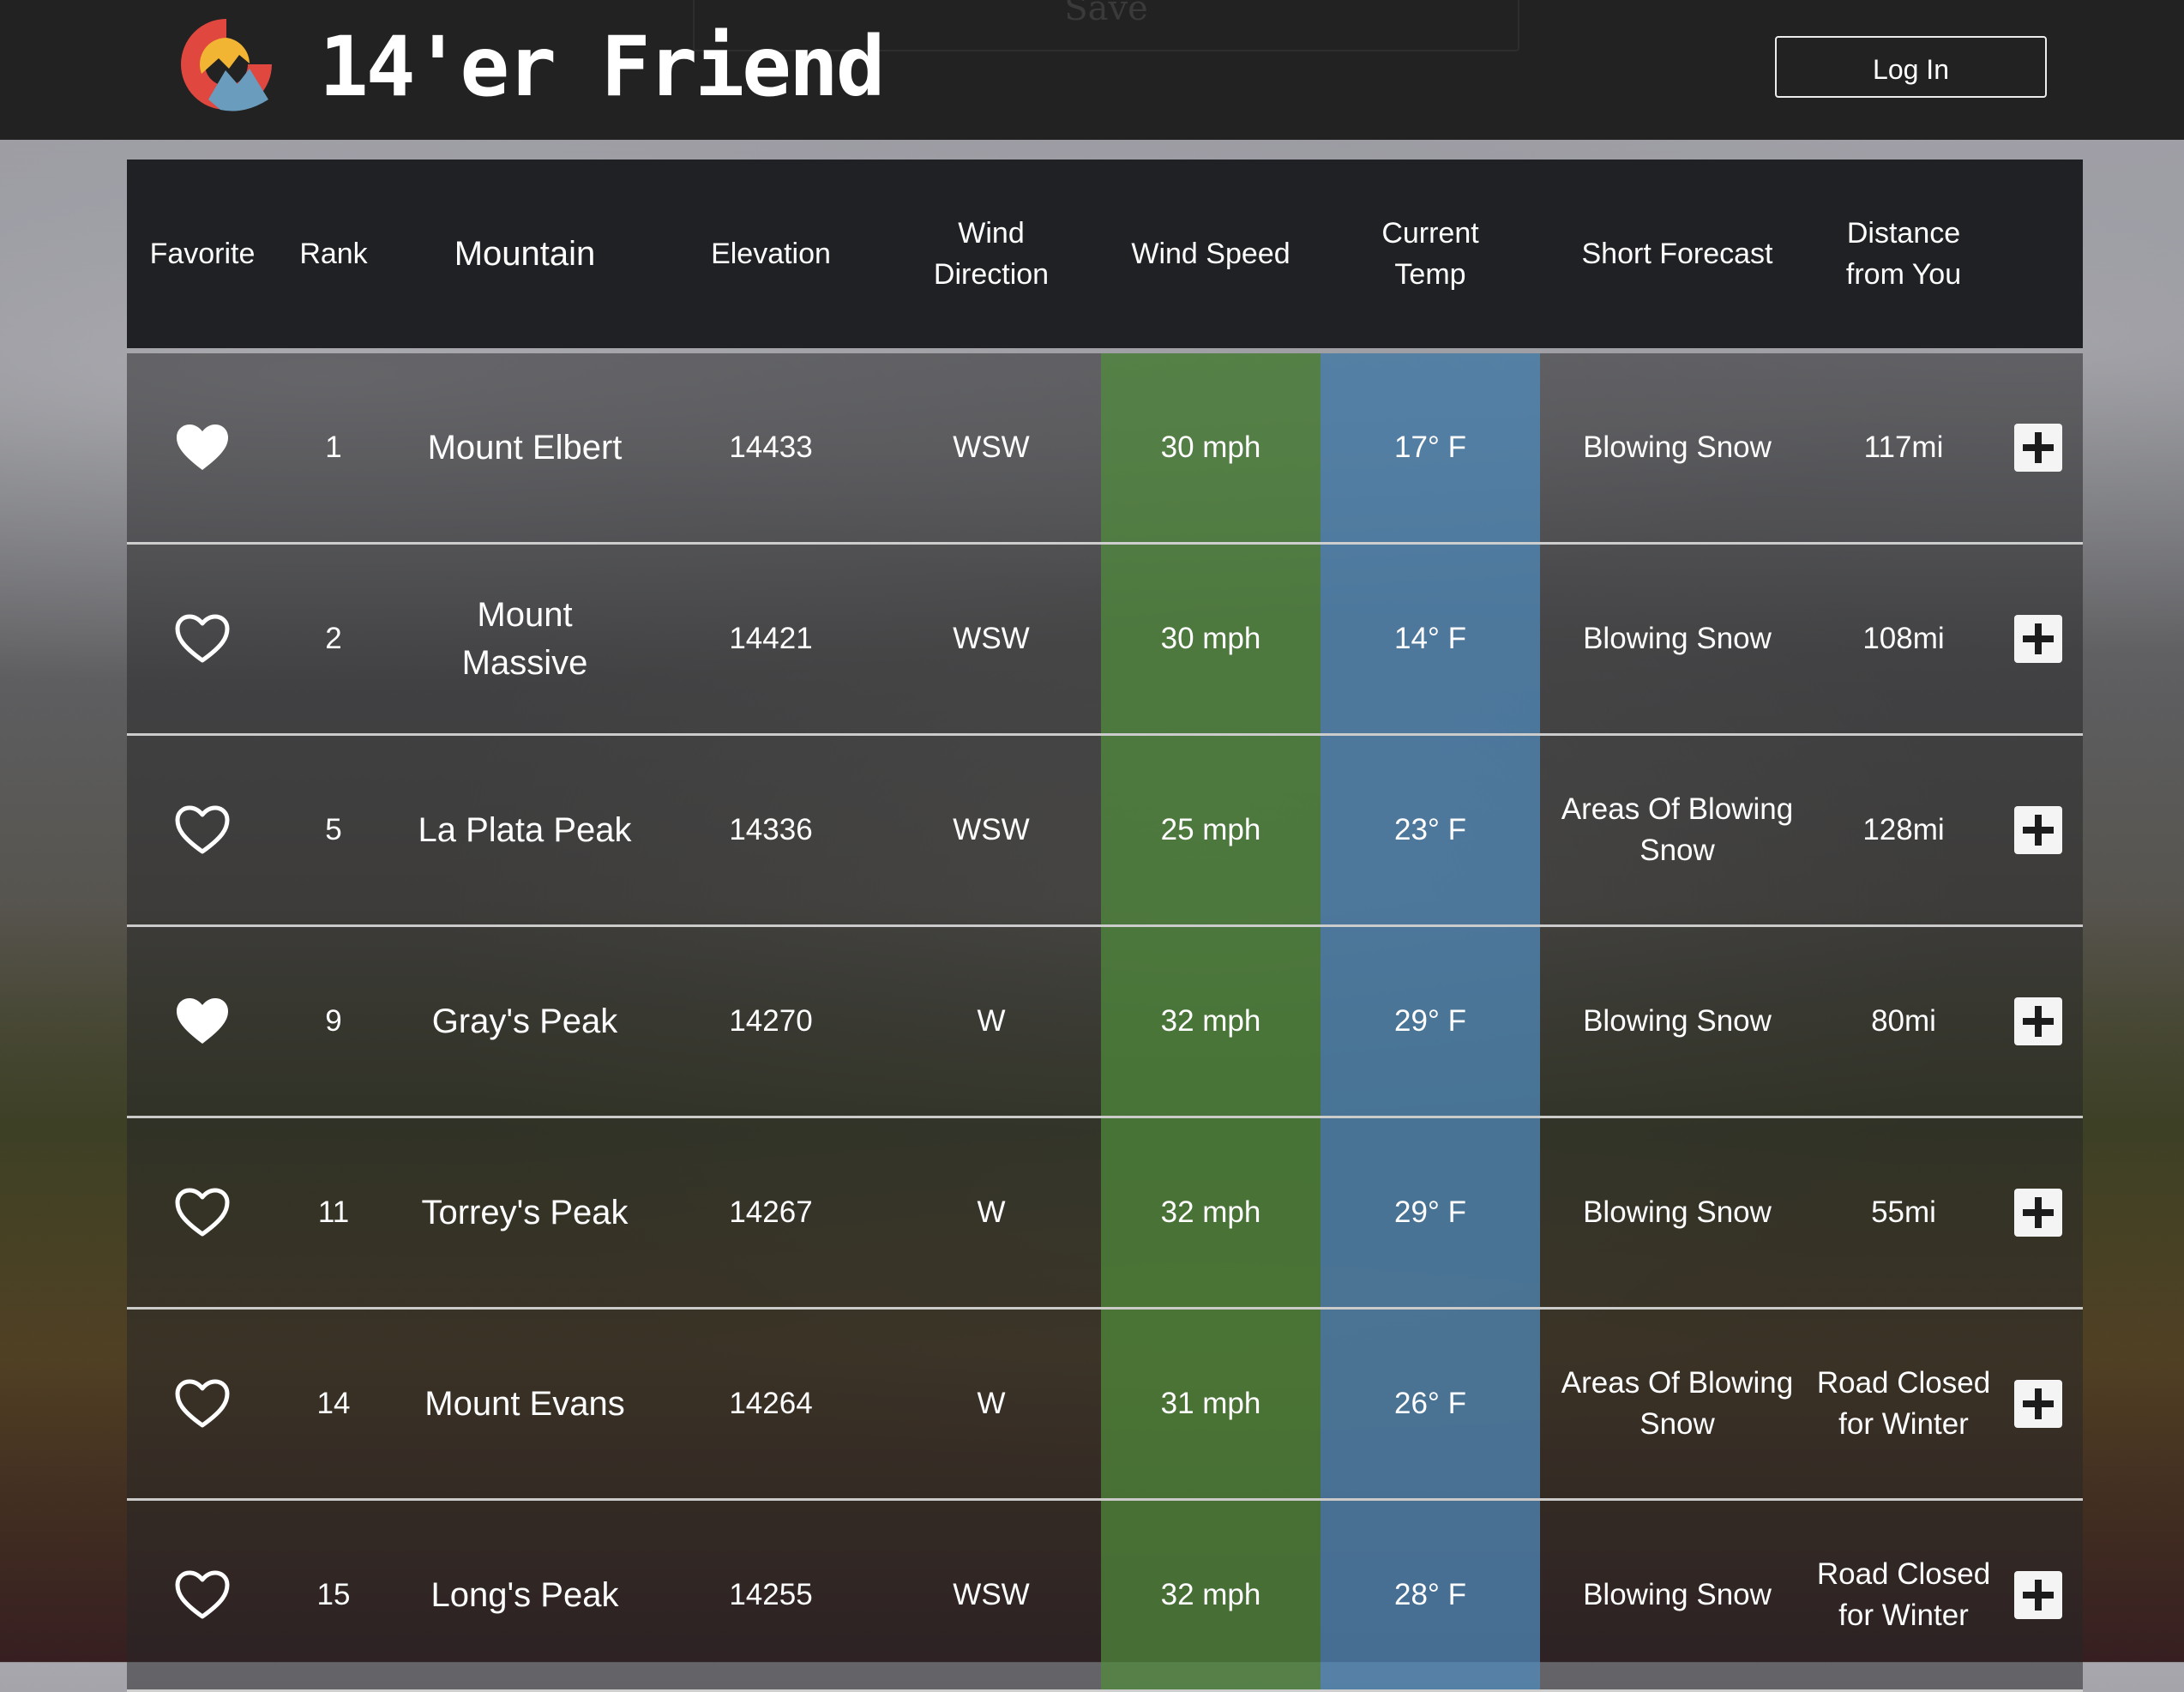  I want to click on current-temp-cell: 17° F, so click(1430, 447).